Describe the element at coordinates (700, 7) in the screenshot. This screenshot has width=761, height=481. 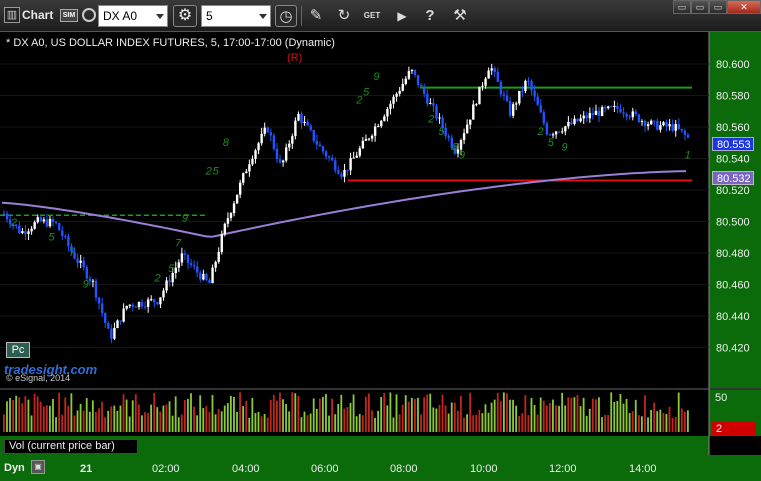
I see `tile-icon: ▭` at that location.